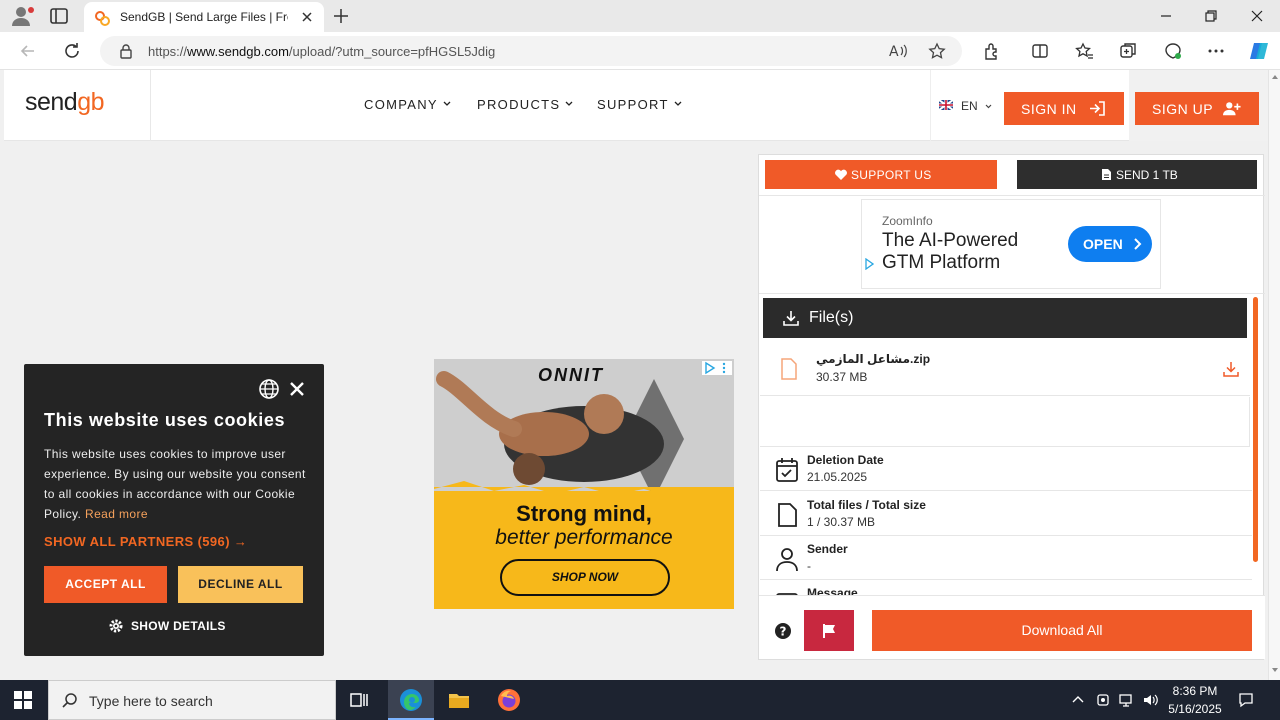 This screenshot has width=1280, height=720. I want to click on zoominfo-advertisement: ZoomInfo The AI-Powered GTM Platform OPEN, so click(1011, 244).